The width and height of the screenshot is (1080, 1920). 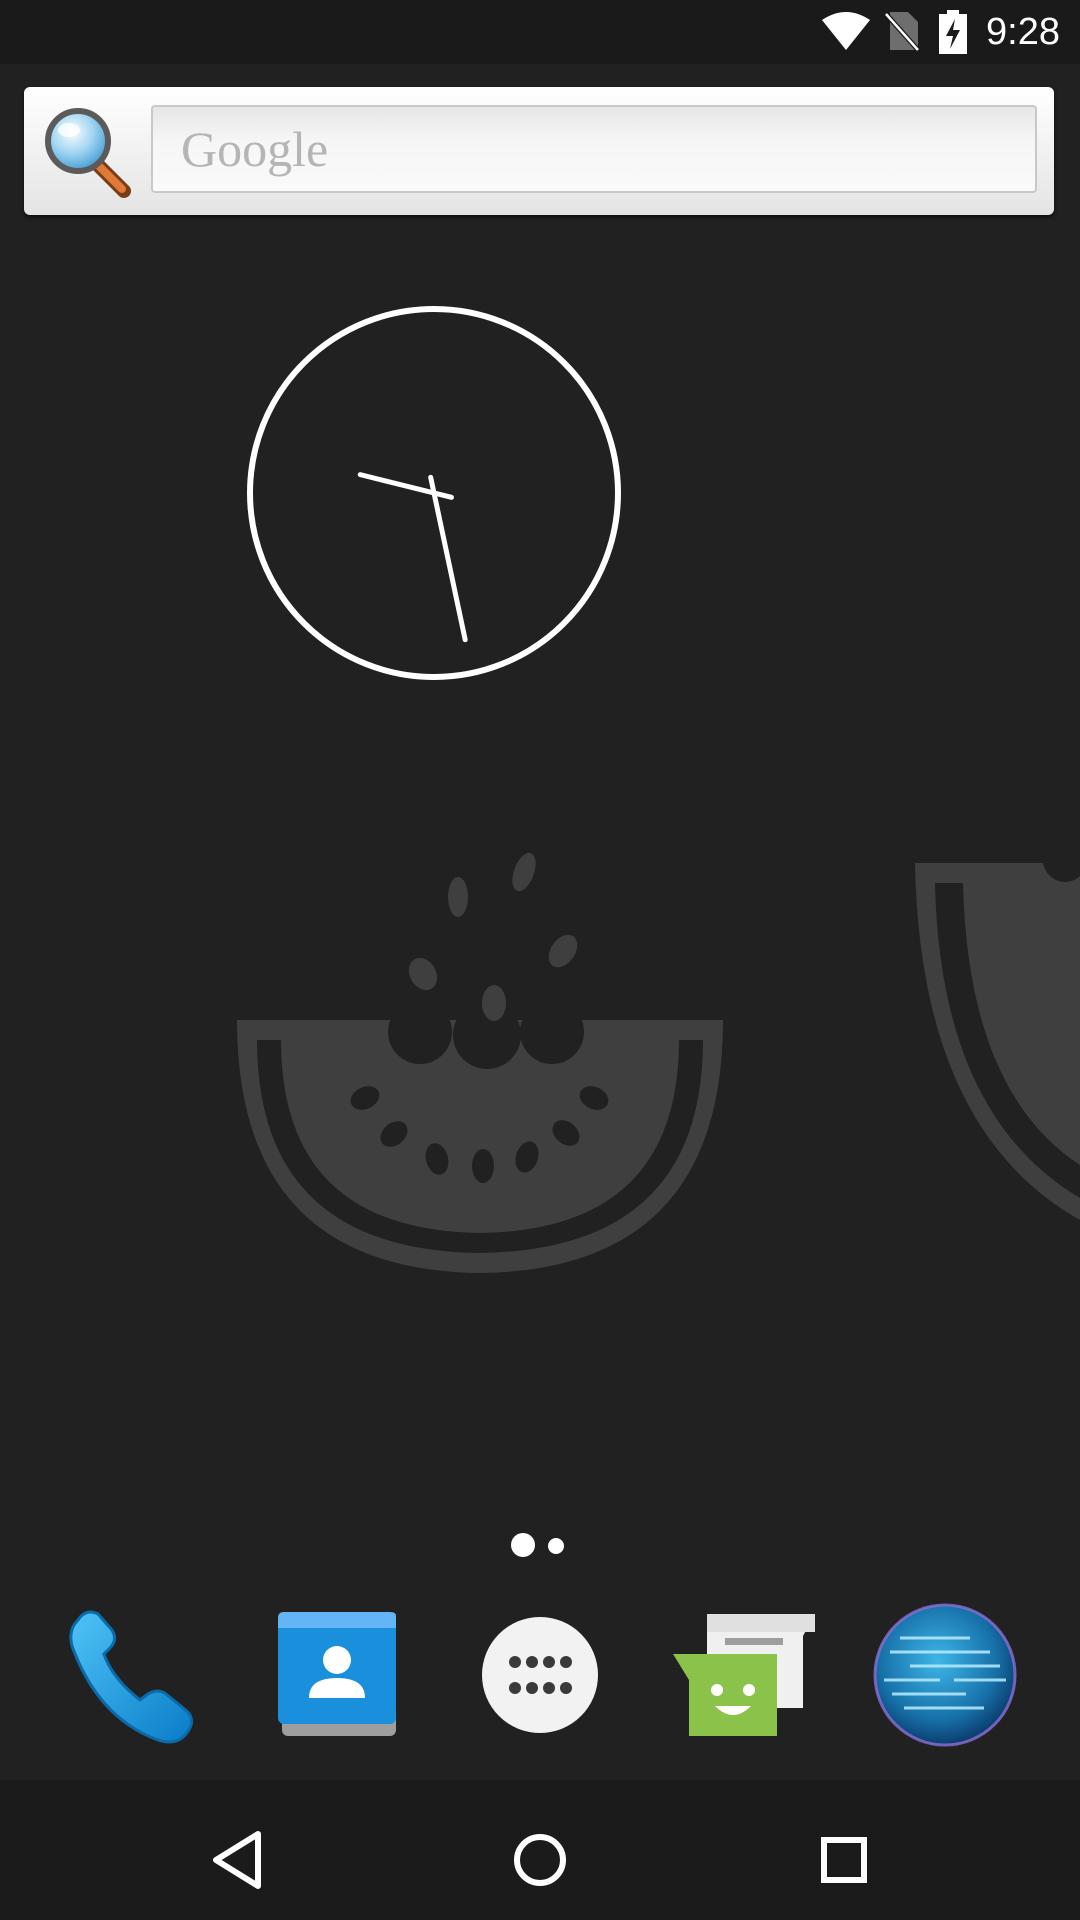 I want to click on clock-minute-hand, so click(x=448, y=558).